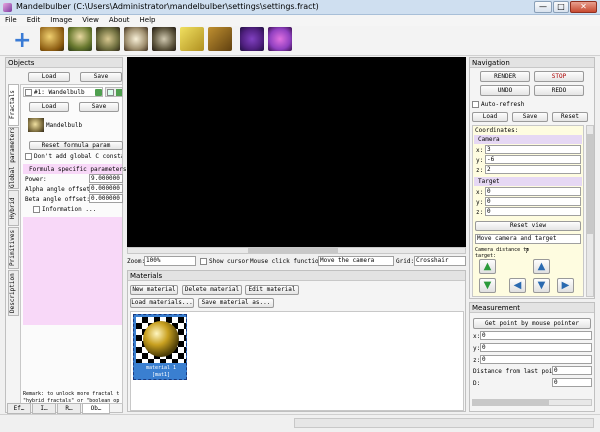  I want to click on nav-vscroll-thumb, so click(590, 184).